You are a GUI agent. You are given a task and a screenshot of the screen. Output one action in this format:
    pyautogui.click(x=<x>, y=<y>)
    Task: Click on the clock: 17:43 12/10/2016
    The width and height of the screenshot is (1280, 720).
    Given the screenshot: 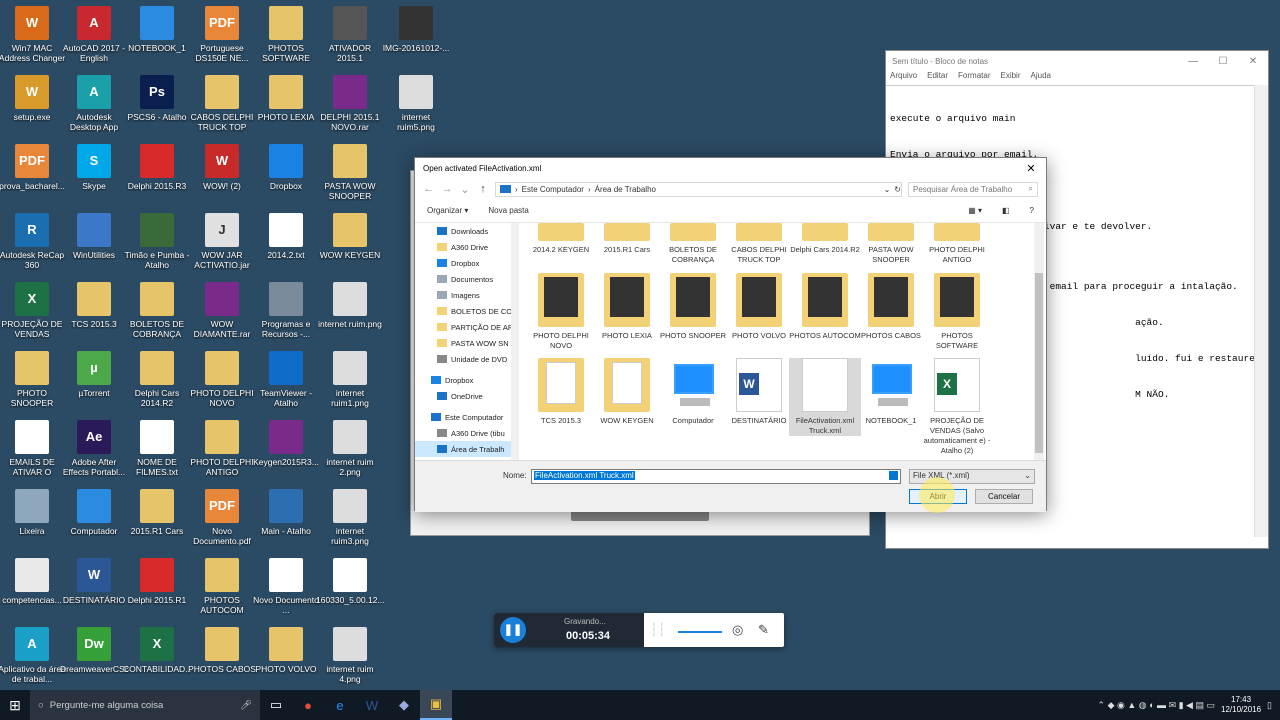 What is the action you would take?
    pyautogui.click(x=1241, y=705)
    